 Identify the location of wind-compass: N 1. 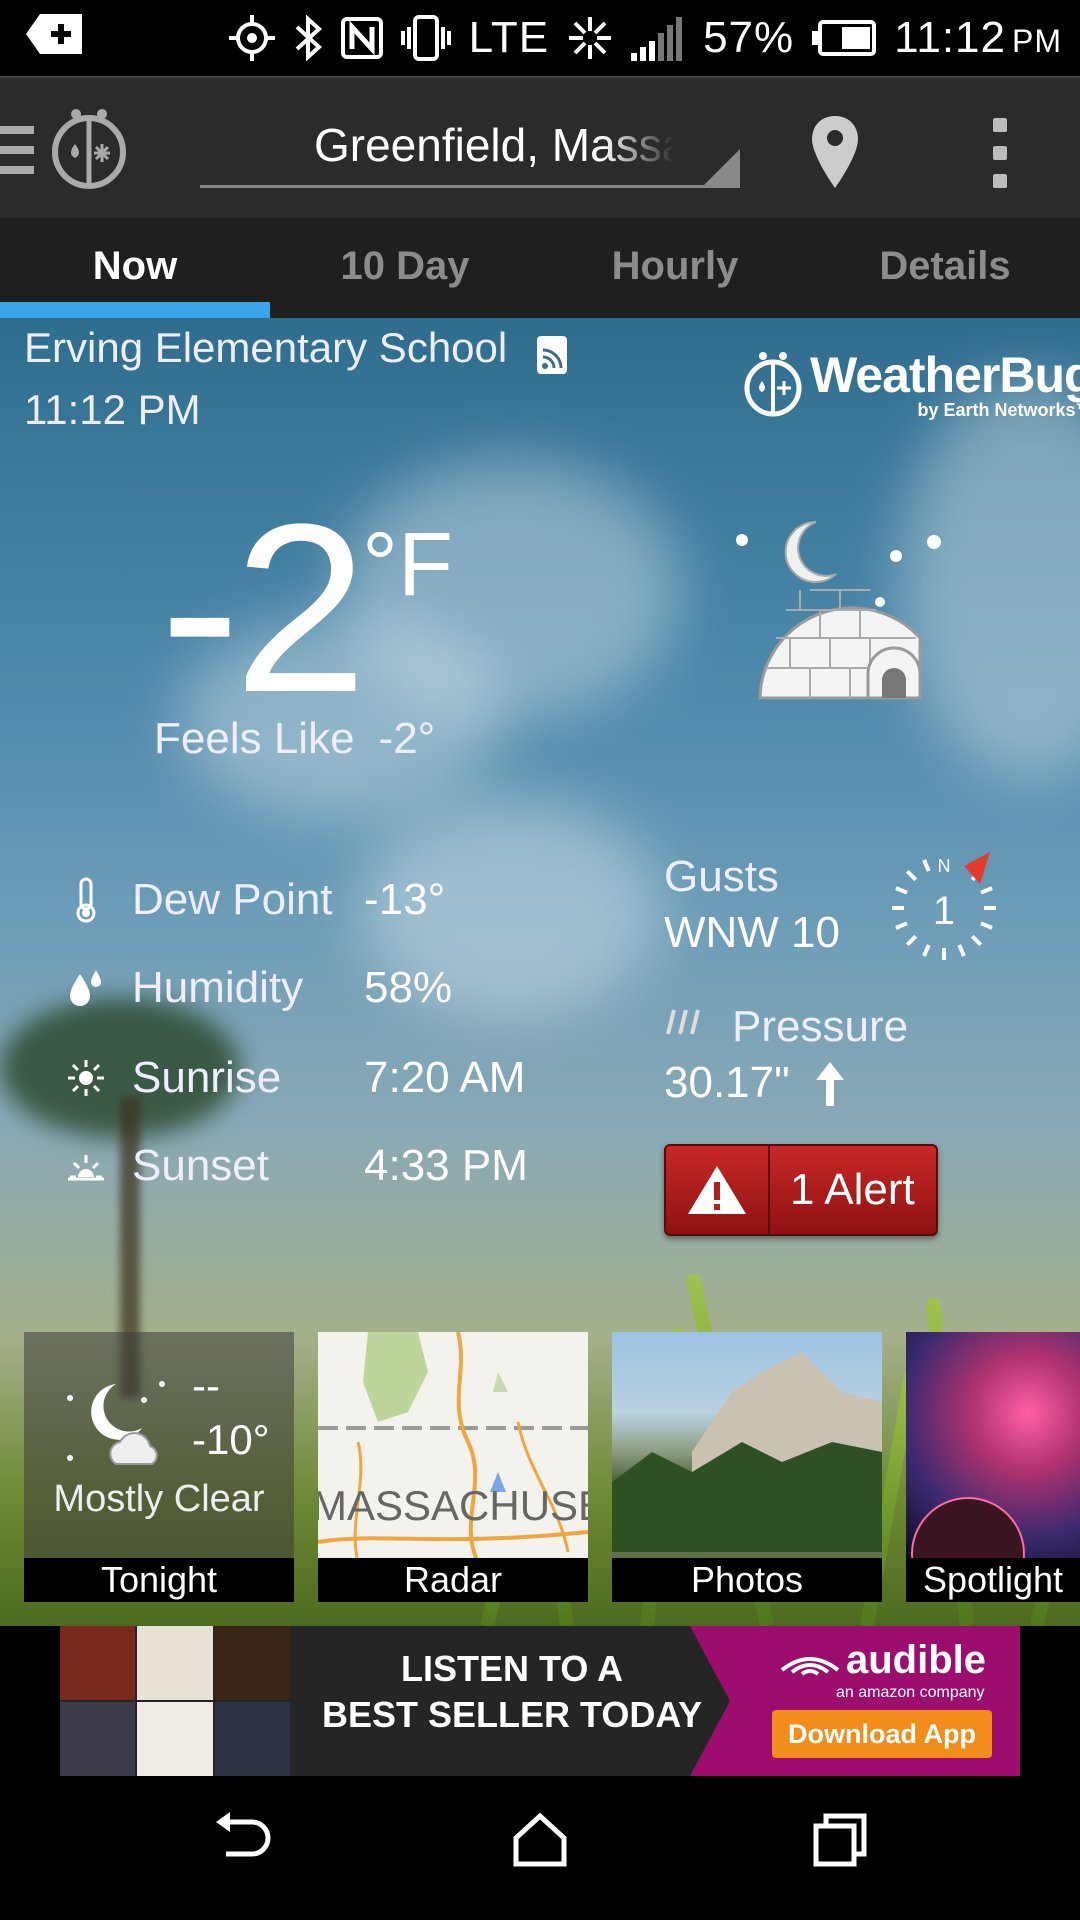
(944, 910).